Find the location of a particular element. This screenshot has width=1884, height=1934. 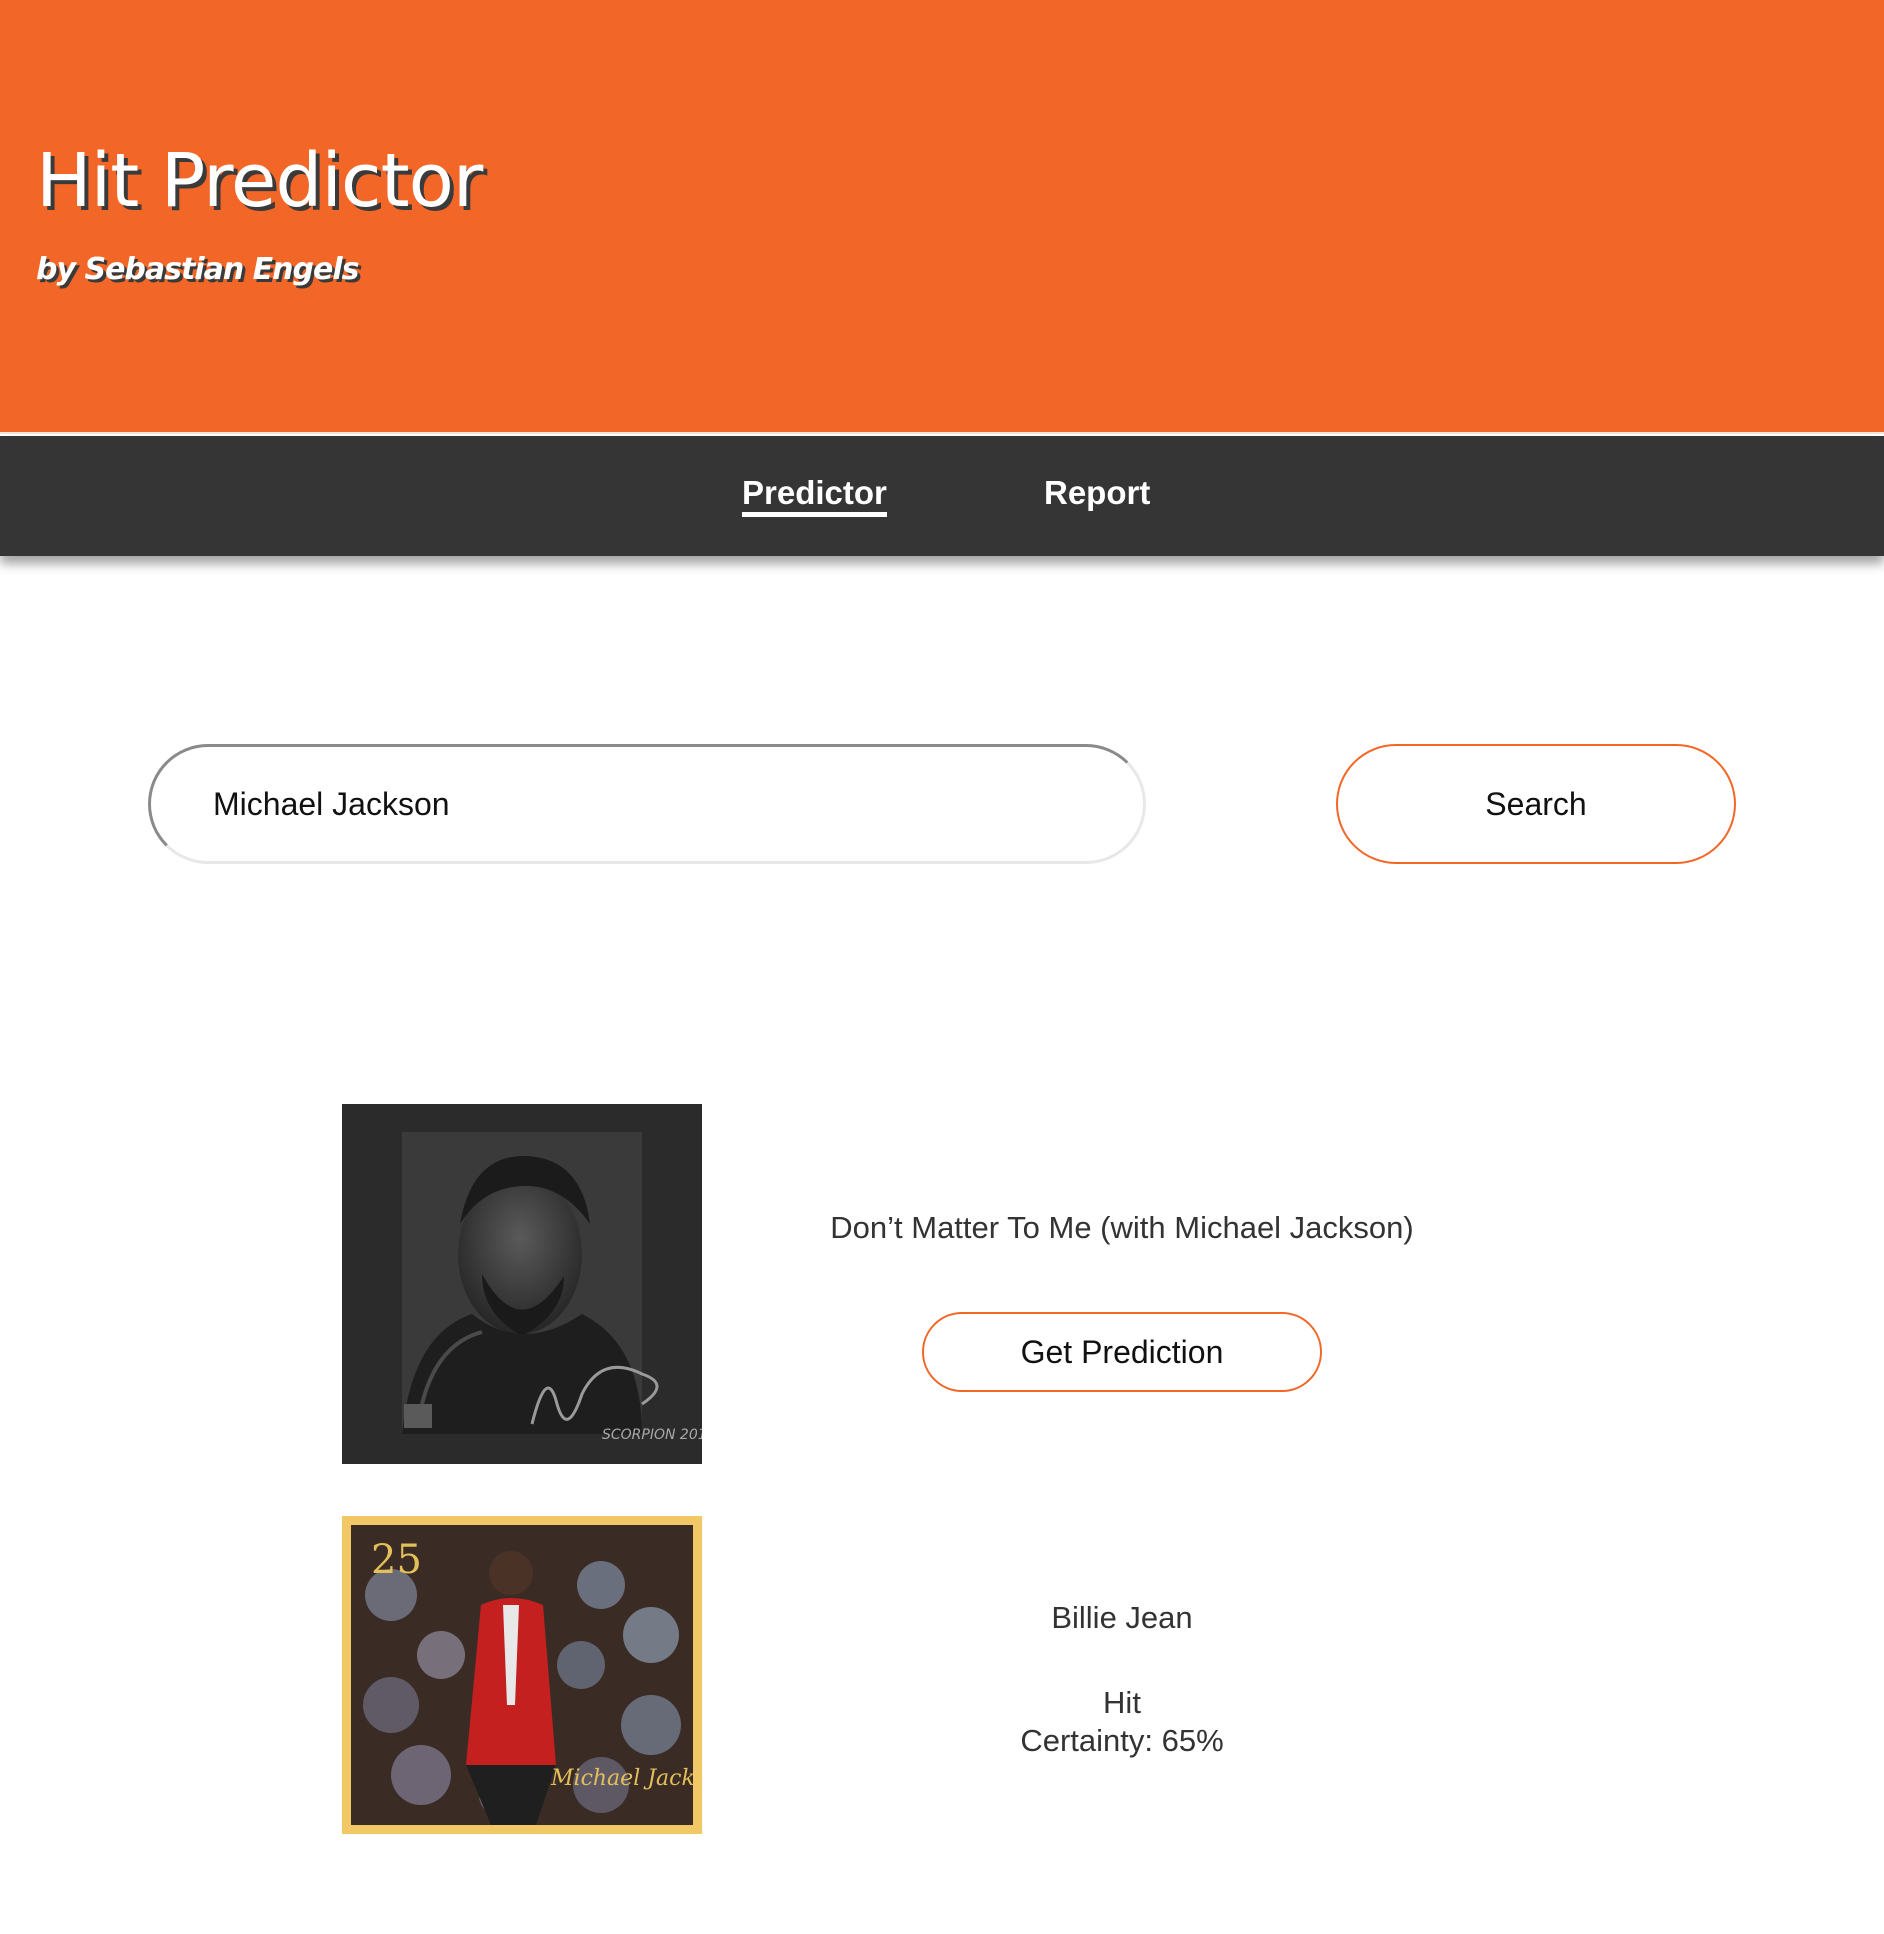

album-cover-image: 25 Michael Jackson is located at coordinates (522, 1675).